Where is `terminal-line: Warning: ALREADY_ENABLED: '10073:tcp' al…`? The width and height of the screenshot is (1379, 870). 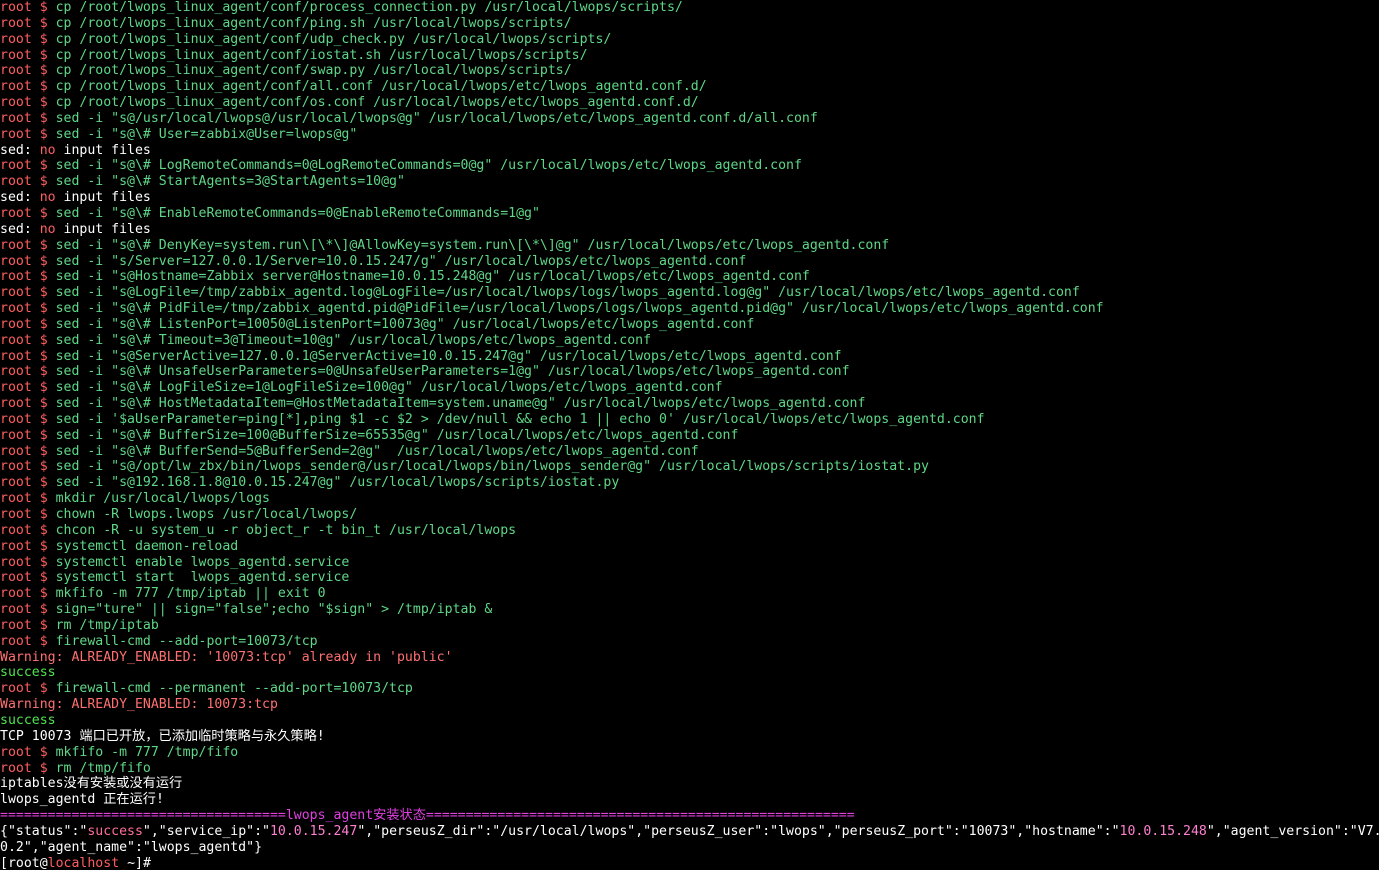
terminal-line: Warning: ALREADY_ENABLED: '10073:tcp' al… is located at coordinates (689, 658).